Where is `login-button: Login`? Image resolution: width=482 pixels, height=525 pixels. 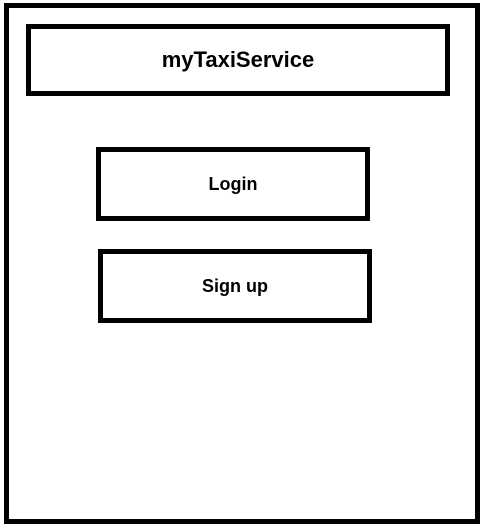
login-button: Login is located at coordinates (233, 184).